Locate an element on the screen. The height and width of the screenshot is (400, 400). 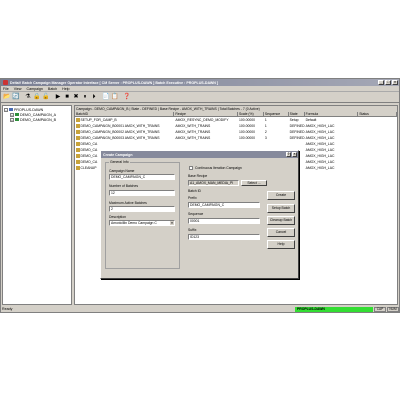
cell-text: AMOX_RESYNC_DEMO_MODIFY is located at coordinates (202, 120).